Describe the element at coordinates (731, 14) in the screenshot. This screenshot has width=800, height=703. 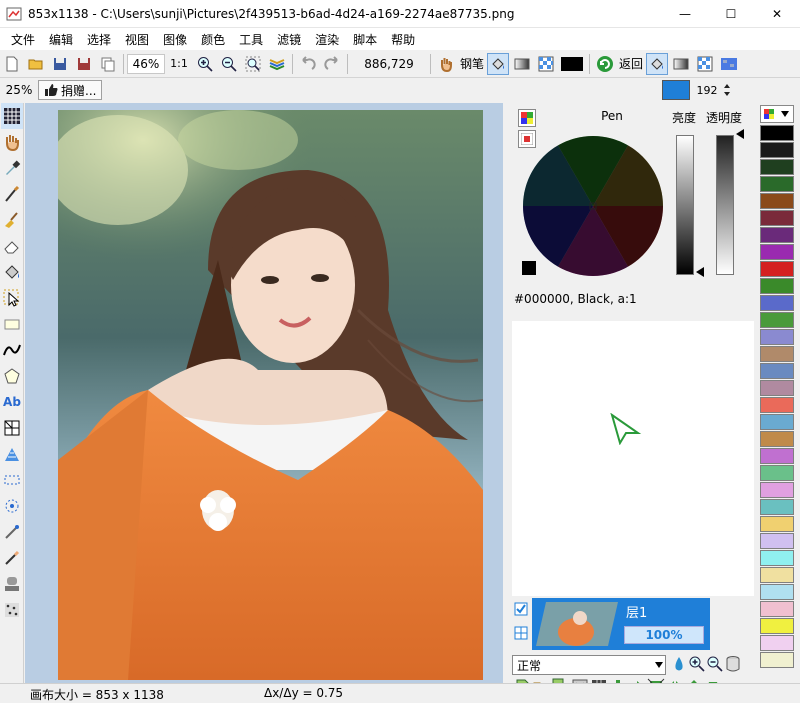
I see `maximize-button: ☐` at that location.